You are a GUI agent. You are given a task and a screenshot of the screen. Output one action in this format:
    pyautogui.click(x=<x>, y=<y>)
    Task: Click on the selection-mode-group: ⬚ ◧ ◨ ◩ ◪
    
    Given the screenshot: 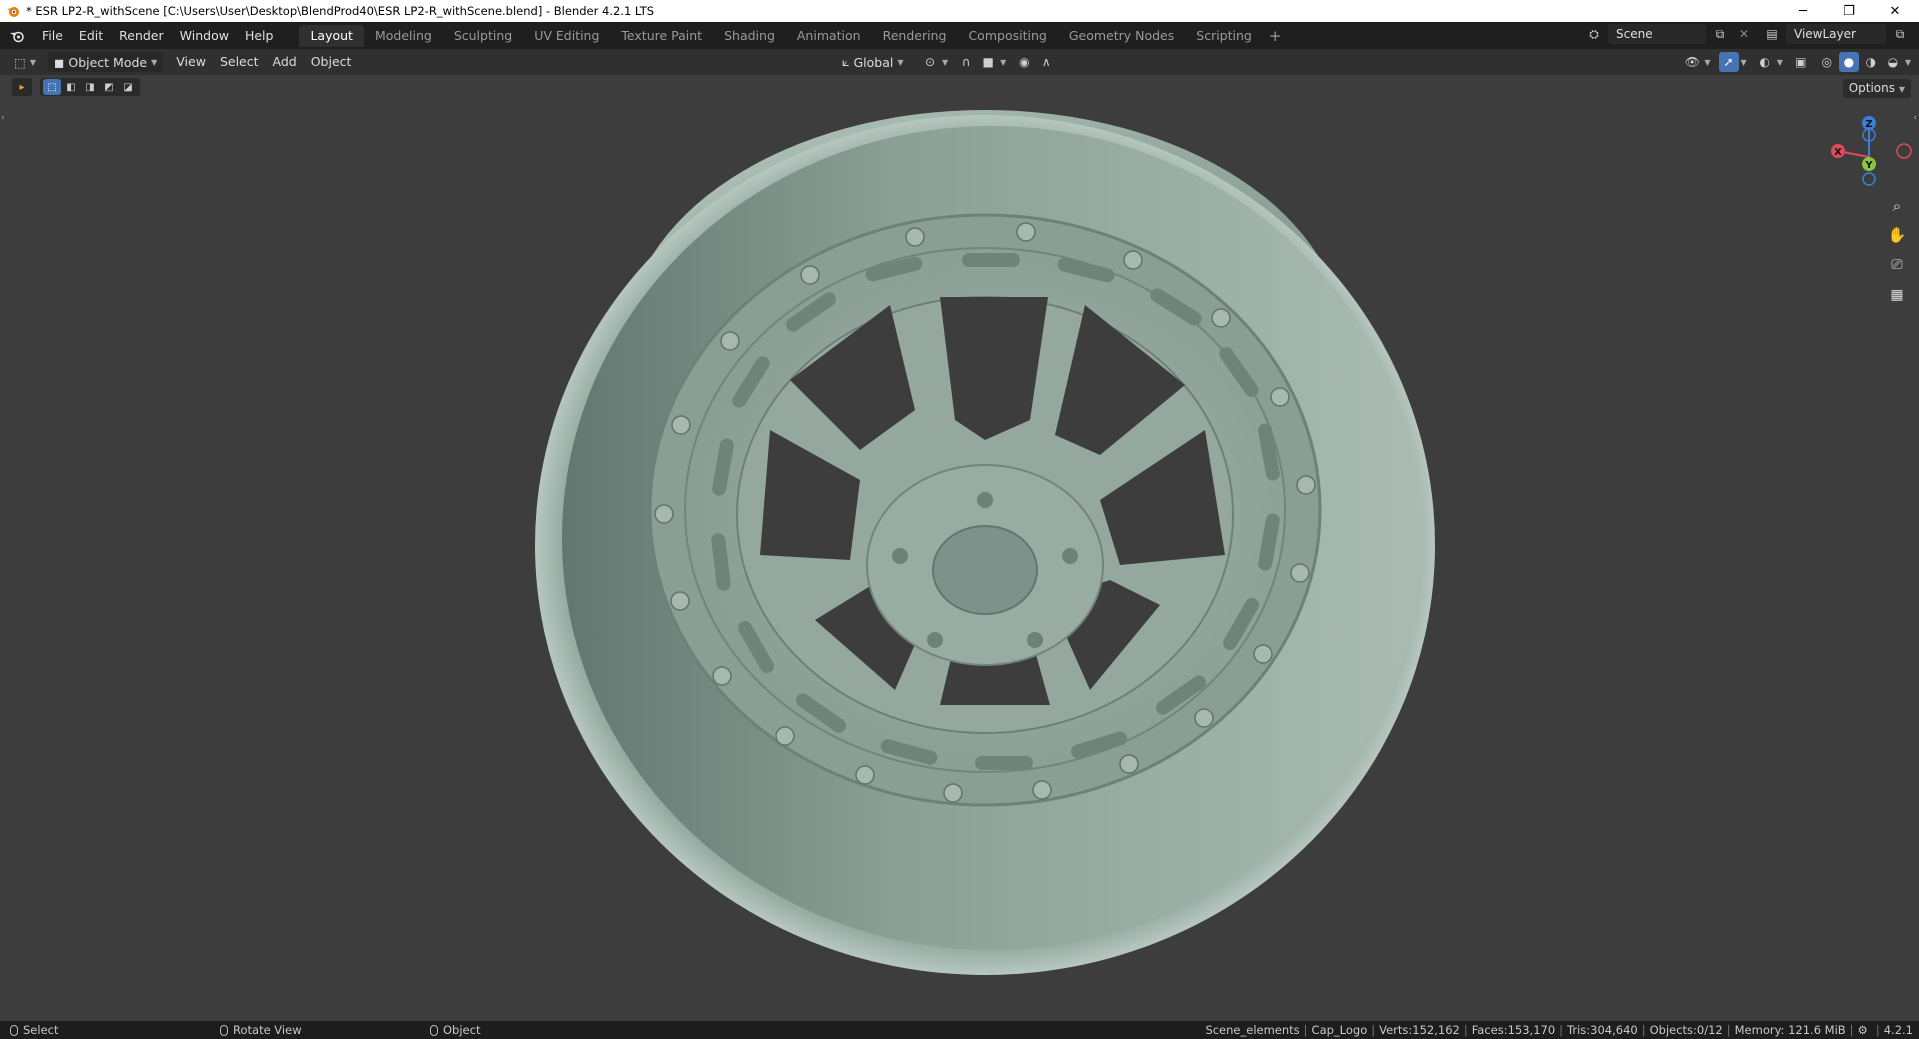 What is the action you would take?
    pyautogui.click(x=90, y=87)
    